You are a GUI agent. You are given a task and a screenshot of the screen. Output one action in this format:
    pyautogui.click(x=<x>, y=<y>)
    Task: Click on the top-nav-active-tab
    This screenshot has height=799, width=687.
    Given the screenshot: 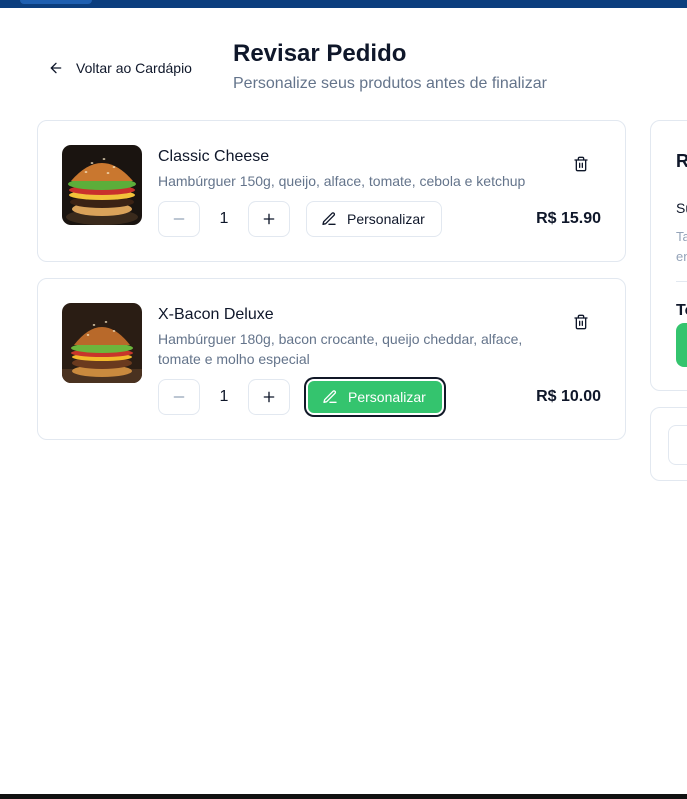 What is the action you would take?
    pyautogui.click(x=56, y=2)
    